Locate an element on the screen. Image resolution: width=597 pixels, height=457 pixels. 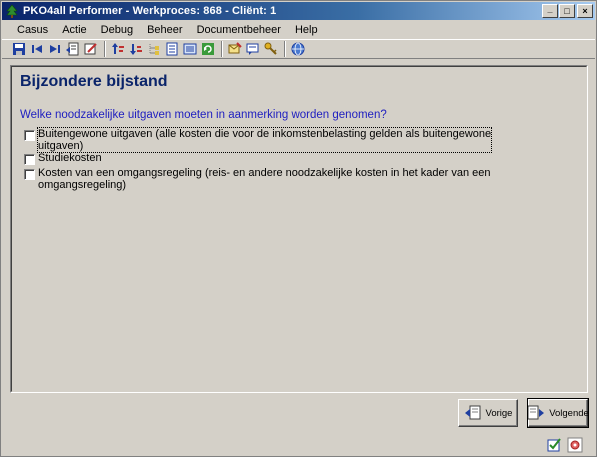
menu-casus: Casus is located at coordinates (32, 30).